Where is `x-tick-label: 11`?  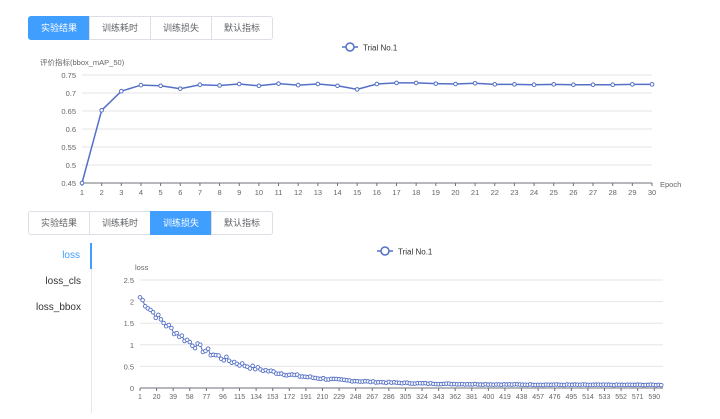
x-tick-label: 11 is located at coordinates (279, 192).